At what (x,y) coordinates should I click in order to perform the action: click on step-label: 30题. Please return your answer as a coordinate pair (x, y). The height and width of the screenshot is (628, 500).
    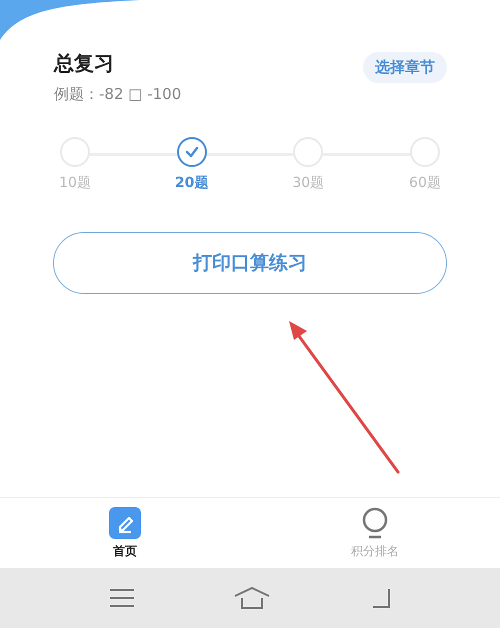
    Looking at the image, I should click on (308, 183).